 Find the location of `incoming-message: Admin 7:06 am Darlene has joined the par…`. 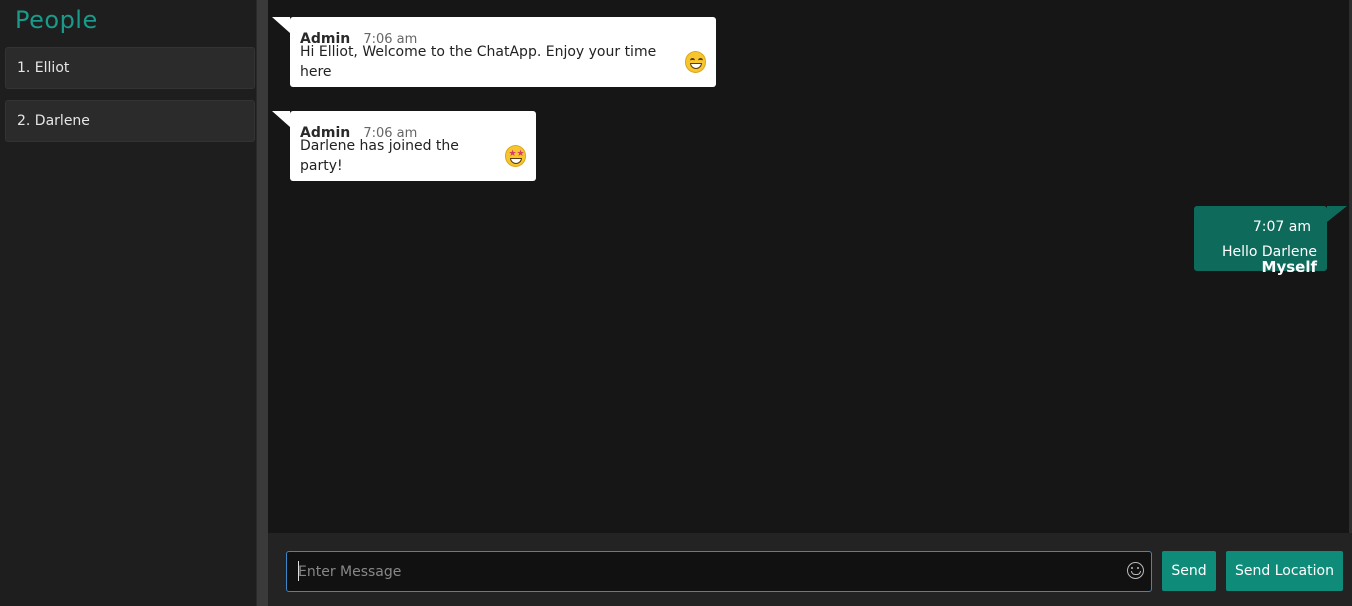

incoming-message: Admin 7:06 am Darlene has joined the par… is located at coordinates (404, 146).